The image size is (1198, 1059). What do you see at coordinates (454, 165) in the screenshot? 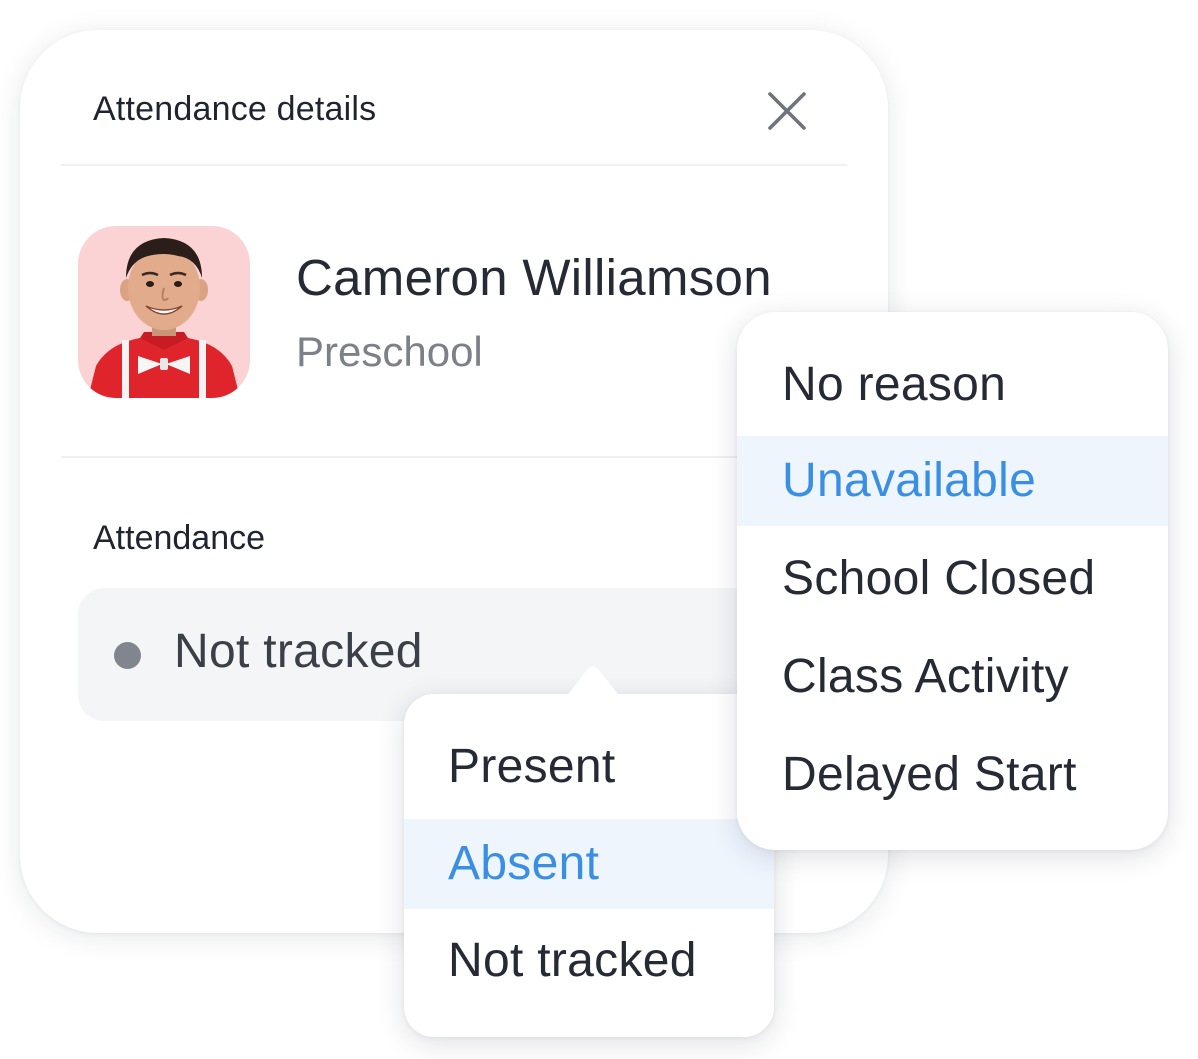
I see `header-divider` at bounding box center [454, 165].